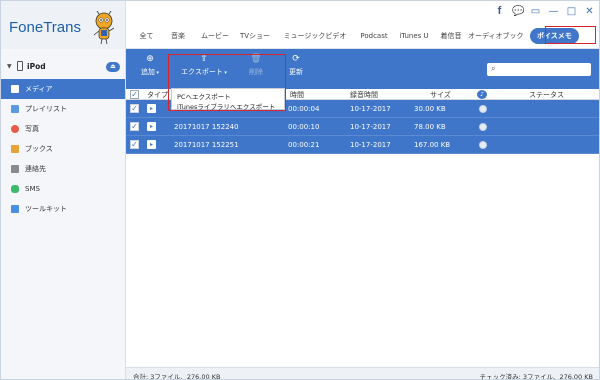  I want to click on refresh-label: 更新, so click(296, 72).